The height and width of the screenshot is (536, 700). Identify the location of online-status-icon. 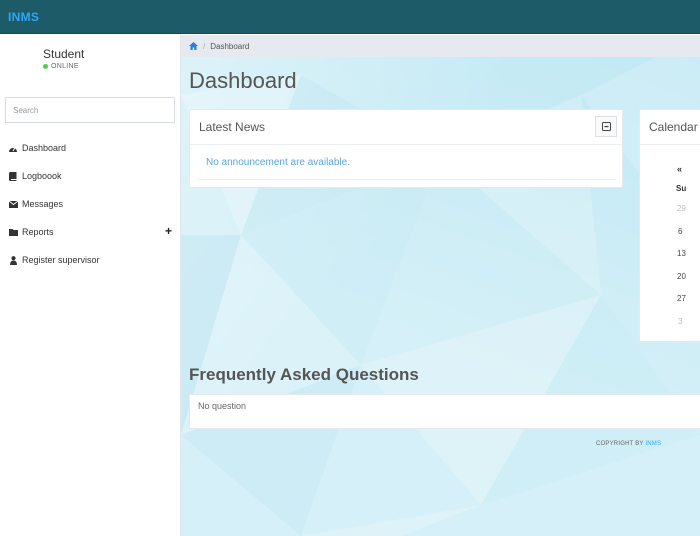
(45, 66).